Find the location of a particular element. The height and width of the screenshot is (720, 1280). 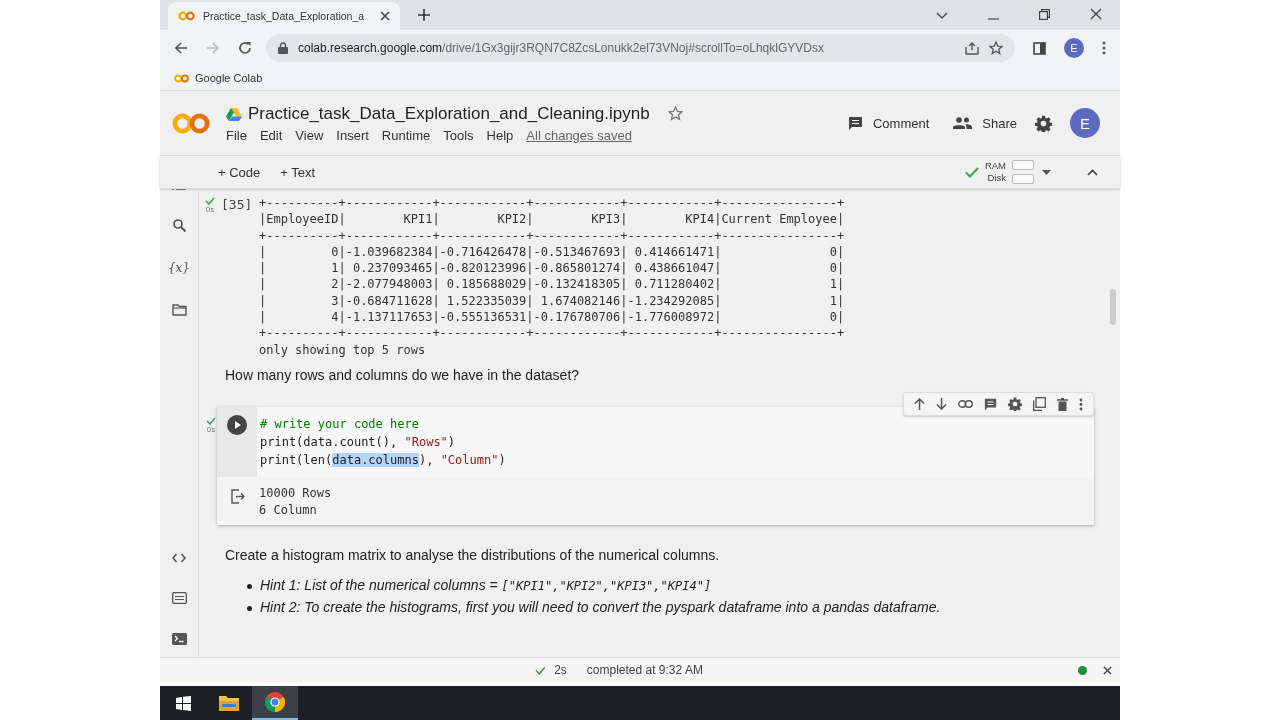

variables-icon: {x} is located at coordinates (178, 268).